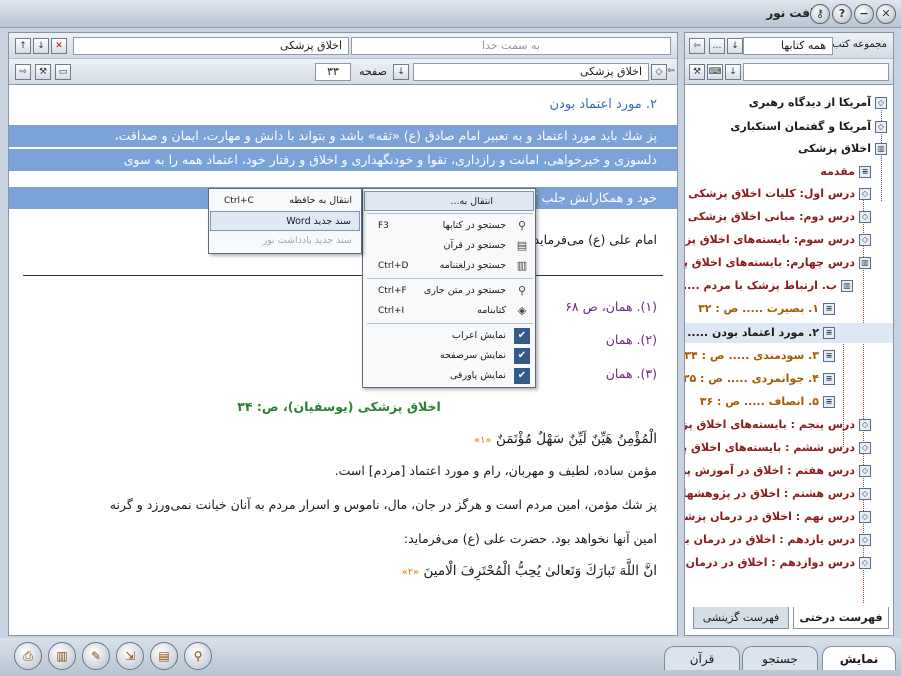 The height and width of the screenshot is (676, 901). Describe the element at coordinates (631, 373) in the screenshot. I see `footnote-3: (۳). همان` at that location.